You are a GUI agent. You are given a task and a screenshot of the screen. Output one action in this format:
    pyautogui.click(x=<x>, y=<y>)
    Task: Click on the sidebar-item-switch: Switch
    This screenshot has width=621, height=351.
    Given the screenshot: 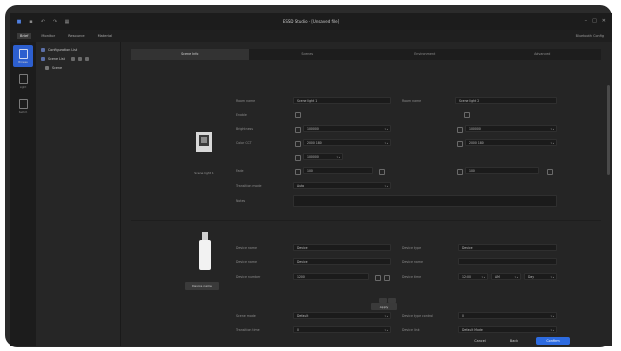 What is the action you would take?
    pyautogui.click(x=23, y=106)
    